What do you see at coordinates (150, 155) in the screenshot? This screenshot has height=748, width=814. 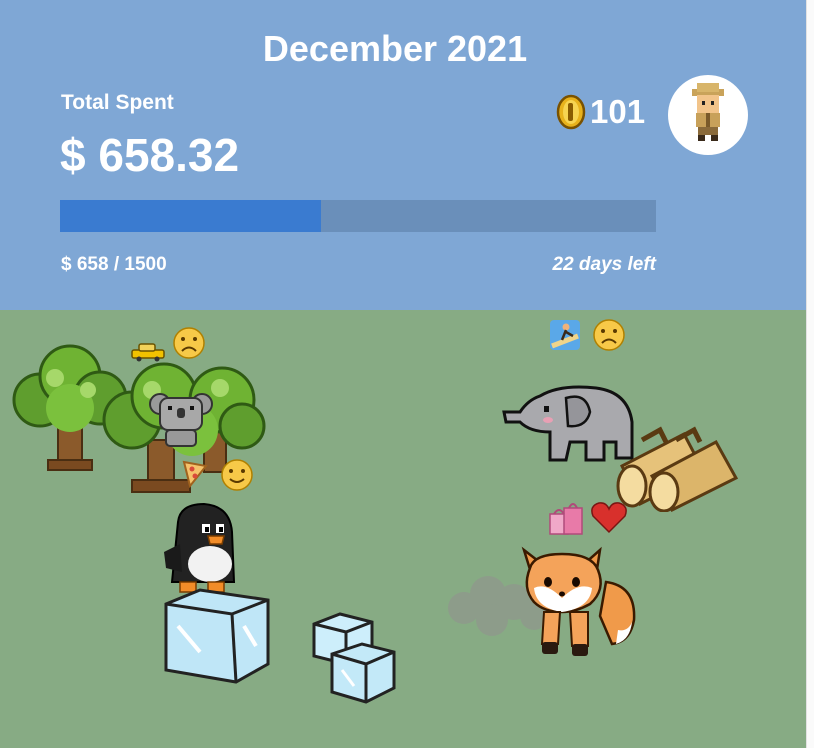 I see `total-spent-amount: $ 658.32` at bounding box center [150, 155].